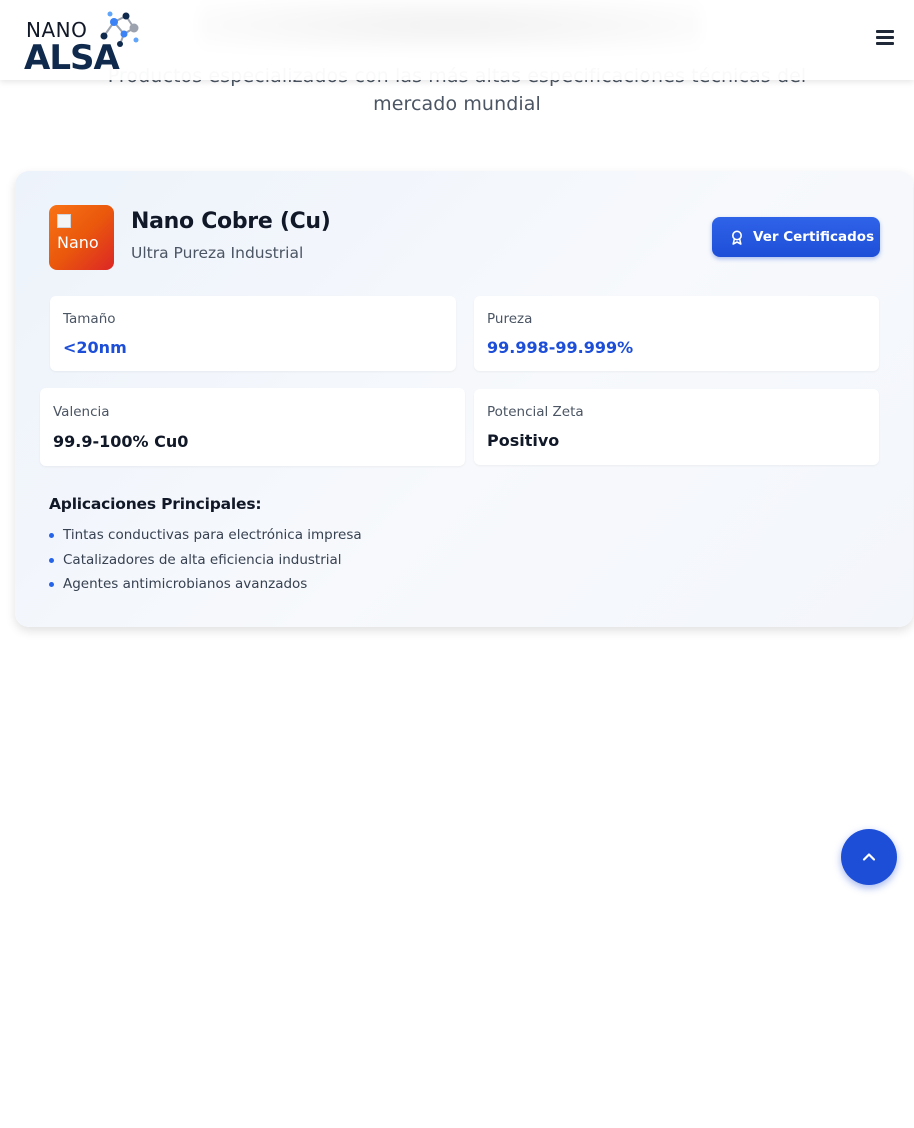  Describe the element at coordinates (457, 104) in the screenshot. I see `hero-subtitle-line2: mercado mundial` at that location.